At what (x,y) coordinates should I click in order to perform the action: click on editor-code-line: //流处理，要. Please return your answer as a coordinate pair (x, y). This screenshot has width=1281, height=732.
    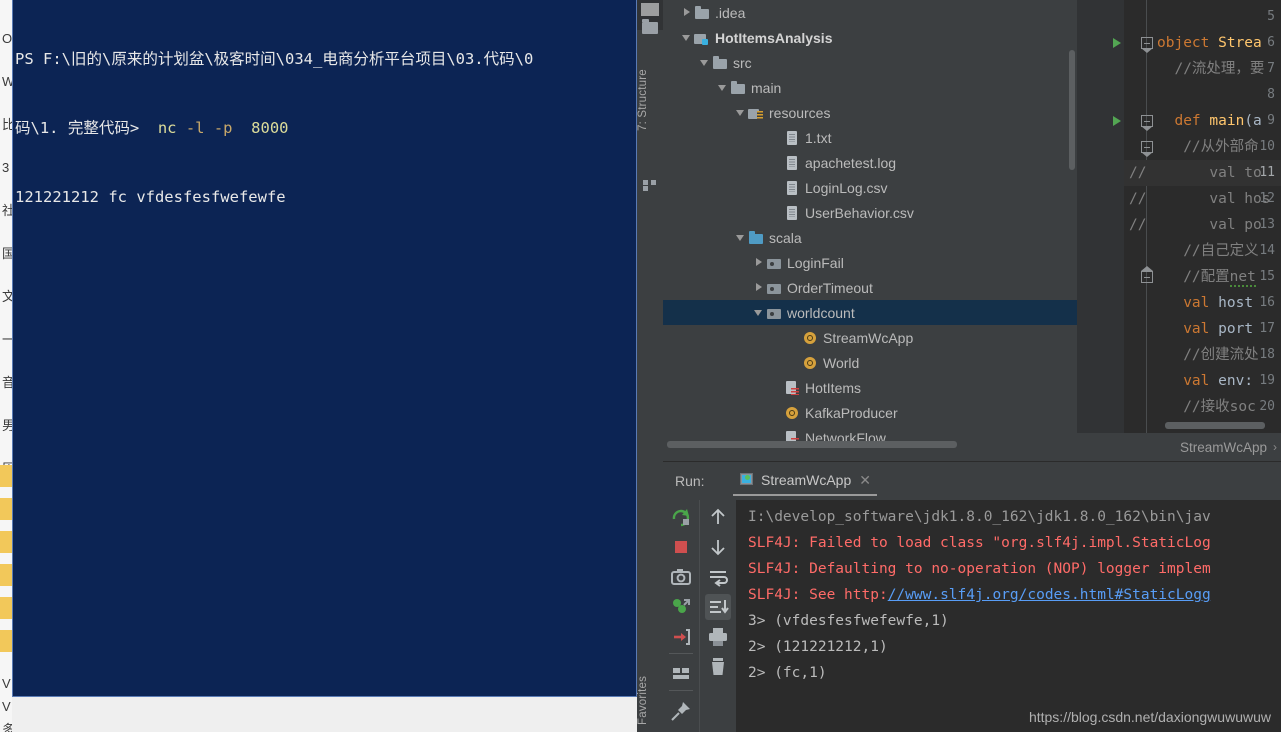
    Looking at the image, I should click on (1210, 69).